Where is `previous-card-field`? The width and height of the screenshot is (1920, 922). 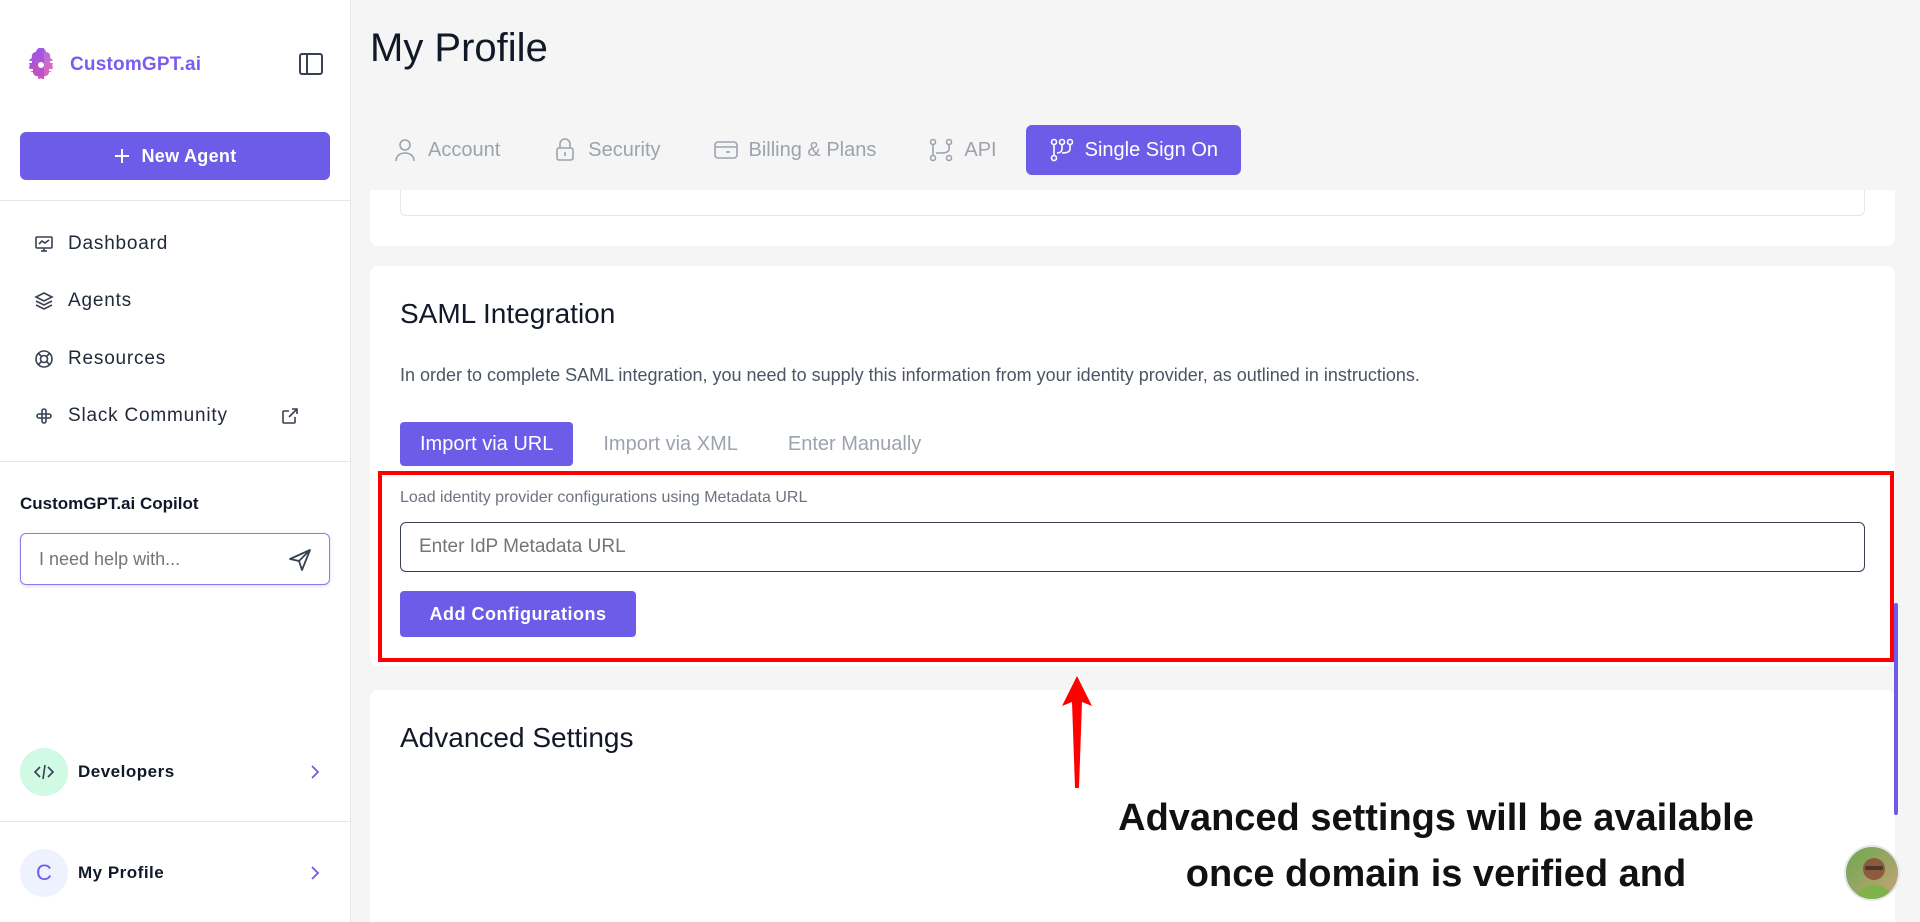 previous-card-field is located at coordinates (1132, 203).